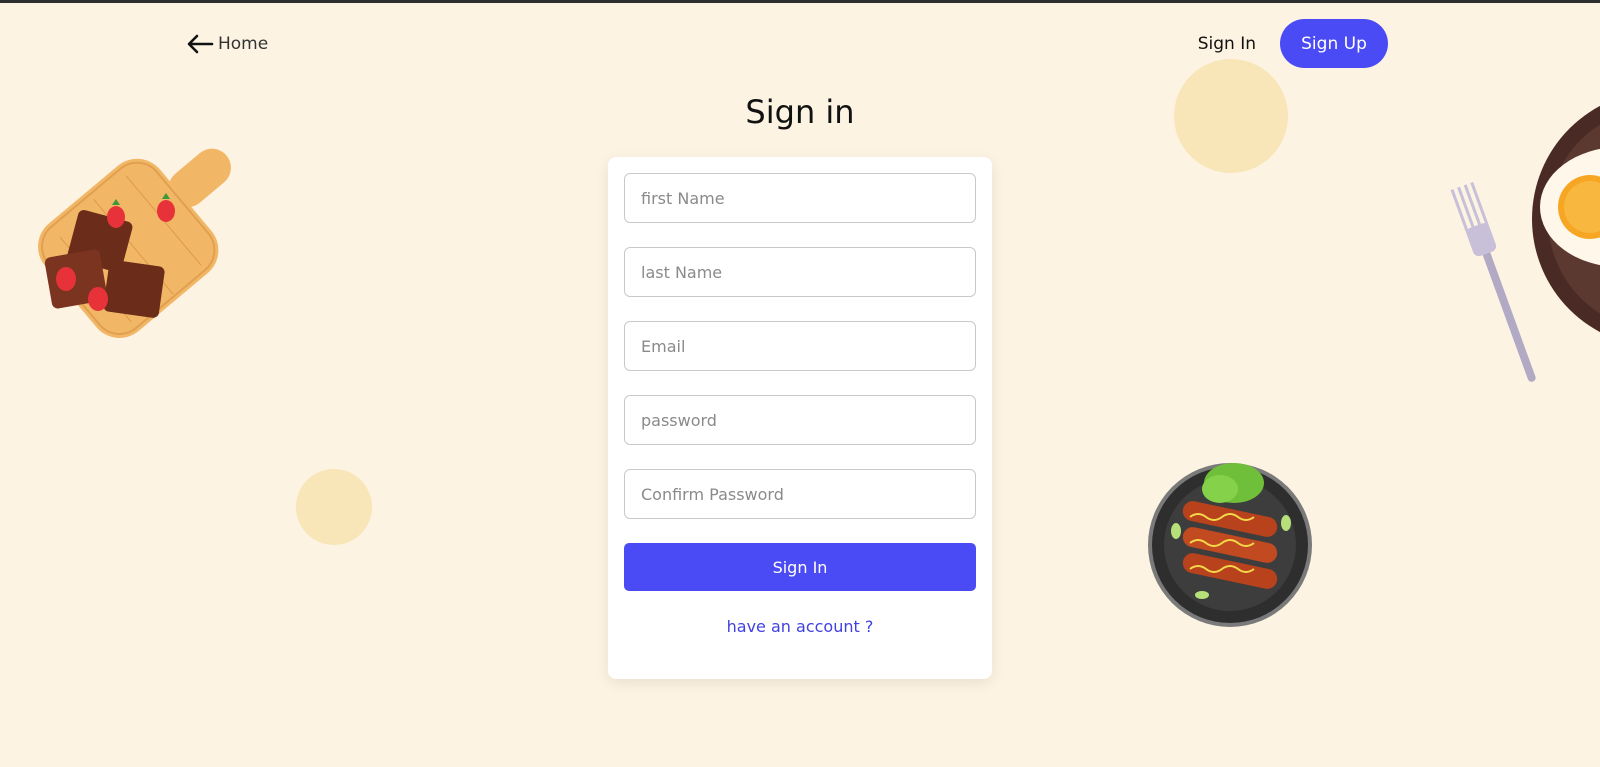 Image resolution: width=1600 pixels, height=767 pixels. What do you see at coordinates (800, 494) in the screenshot?
I see `confirm-password-input` at bounding box center [800, 494].